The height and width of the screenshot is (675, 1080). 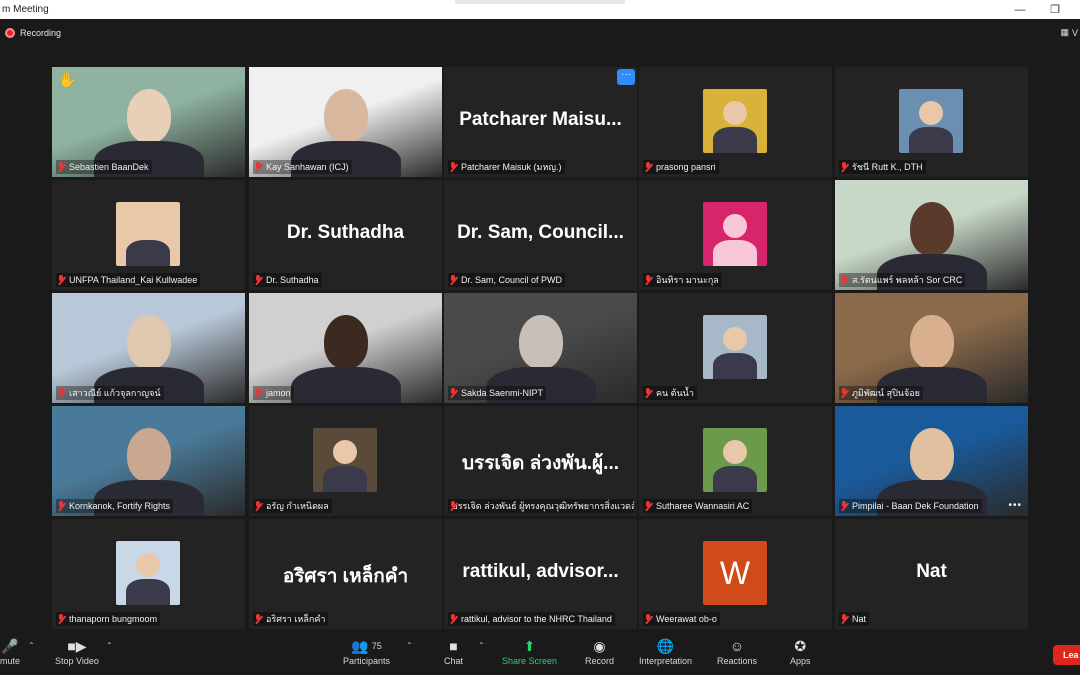 What do you see at coordinates (599, 645) in the screenshot?
I see `record-icon: ◉` at bounding box center [599, 645].